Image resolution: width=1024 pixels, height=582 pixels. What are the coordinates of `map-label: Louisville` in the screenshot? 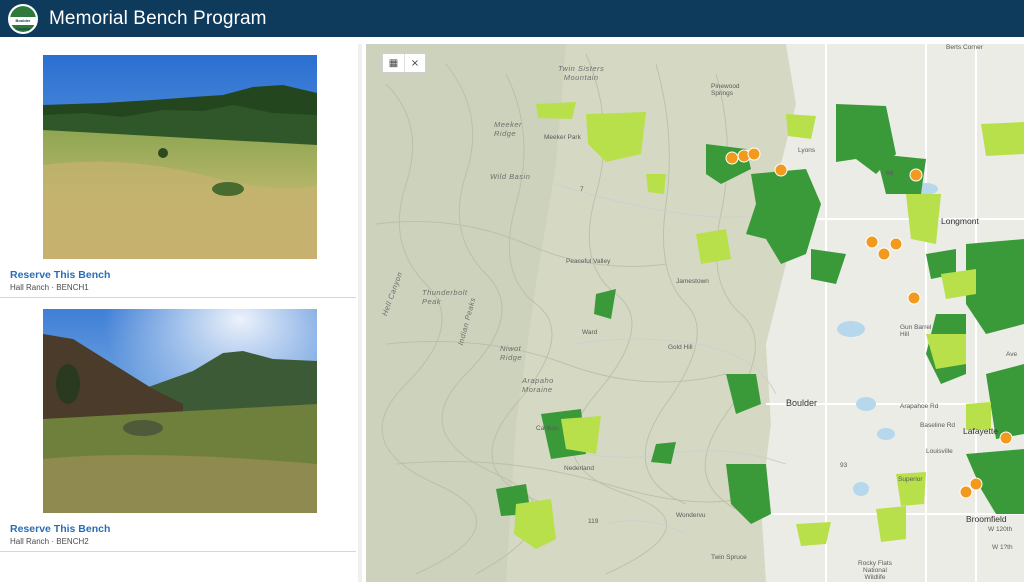 It's located at (939, 451).